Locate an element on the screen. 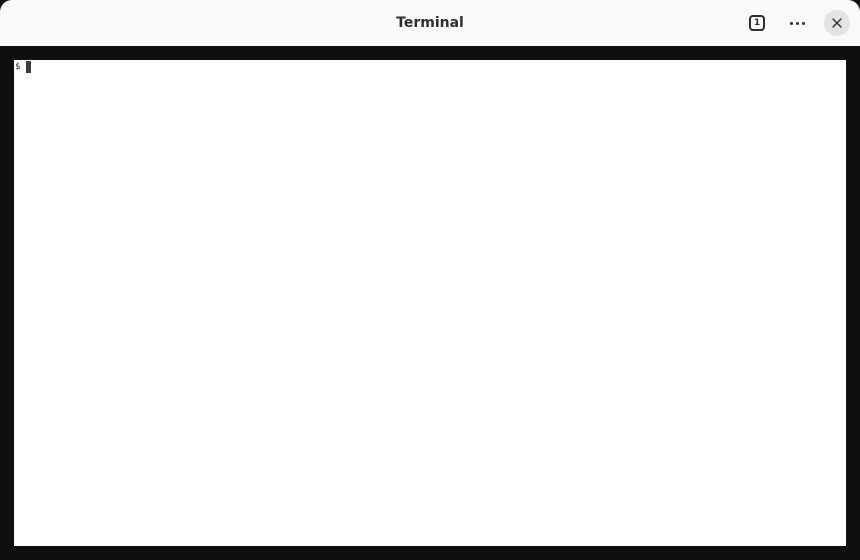 This screenshot has width=860, height=560. close-icon is located at coordinates (837, 23).